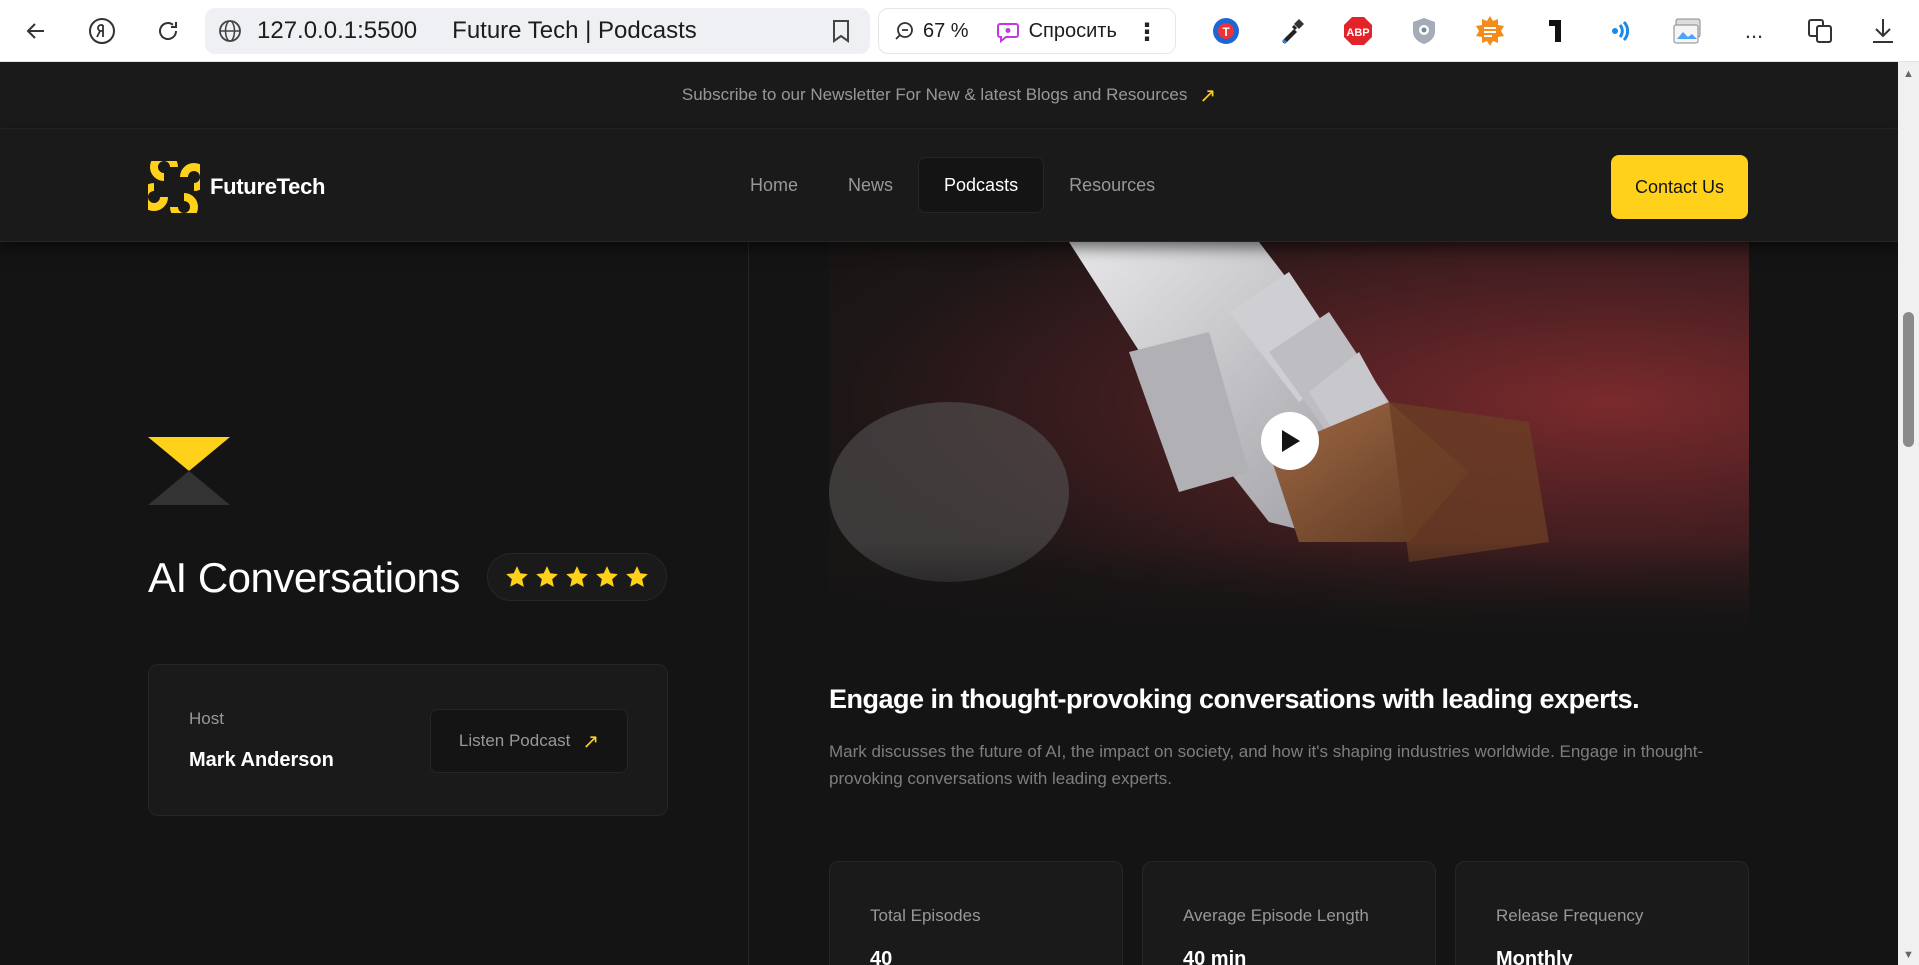  Describe the element at coordinates (1556, 31) in the screenshot. I see `telegraph-icon` at that location.